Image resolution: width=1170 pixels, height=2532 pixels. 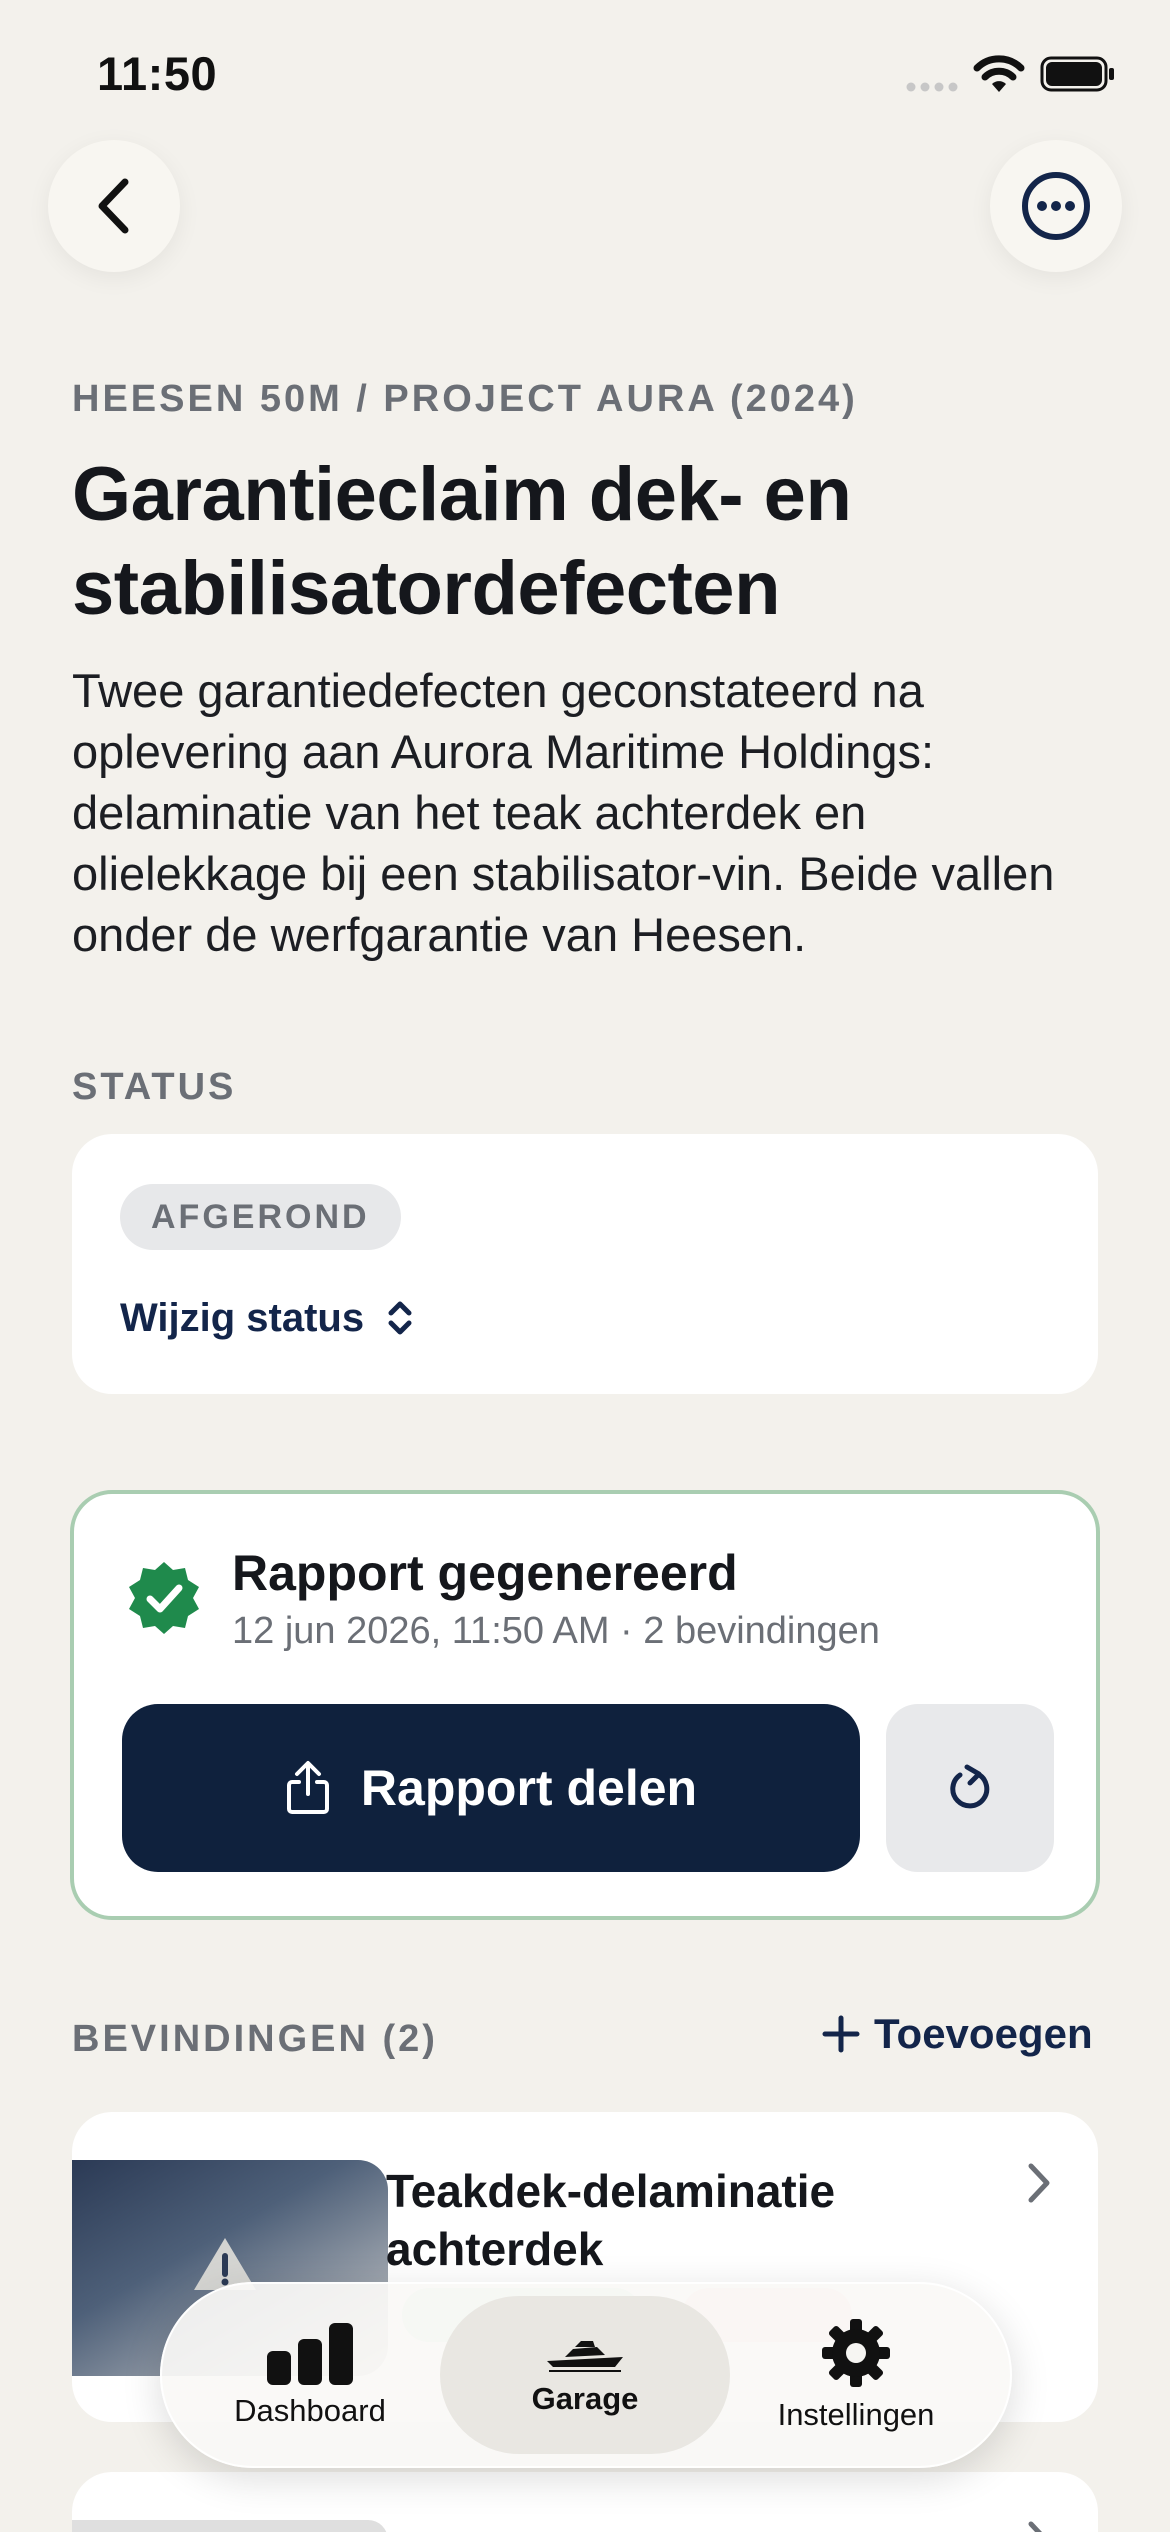 I want to click on tab-settings-label: Instellingen, so click(x=856, y=2414).